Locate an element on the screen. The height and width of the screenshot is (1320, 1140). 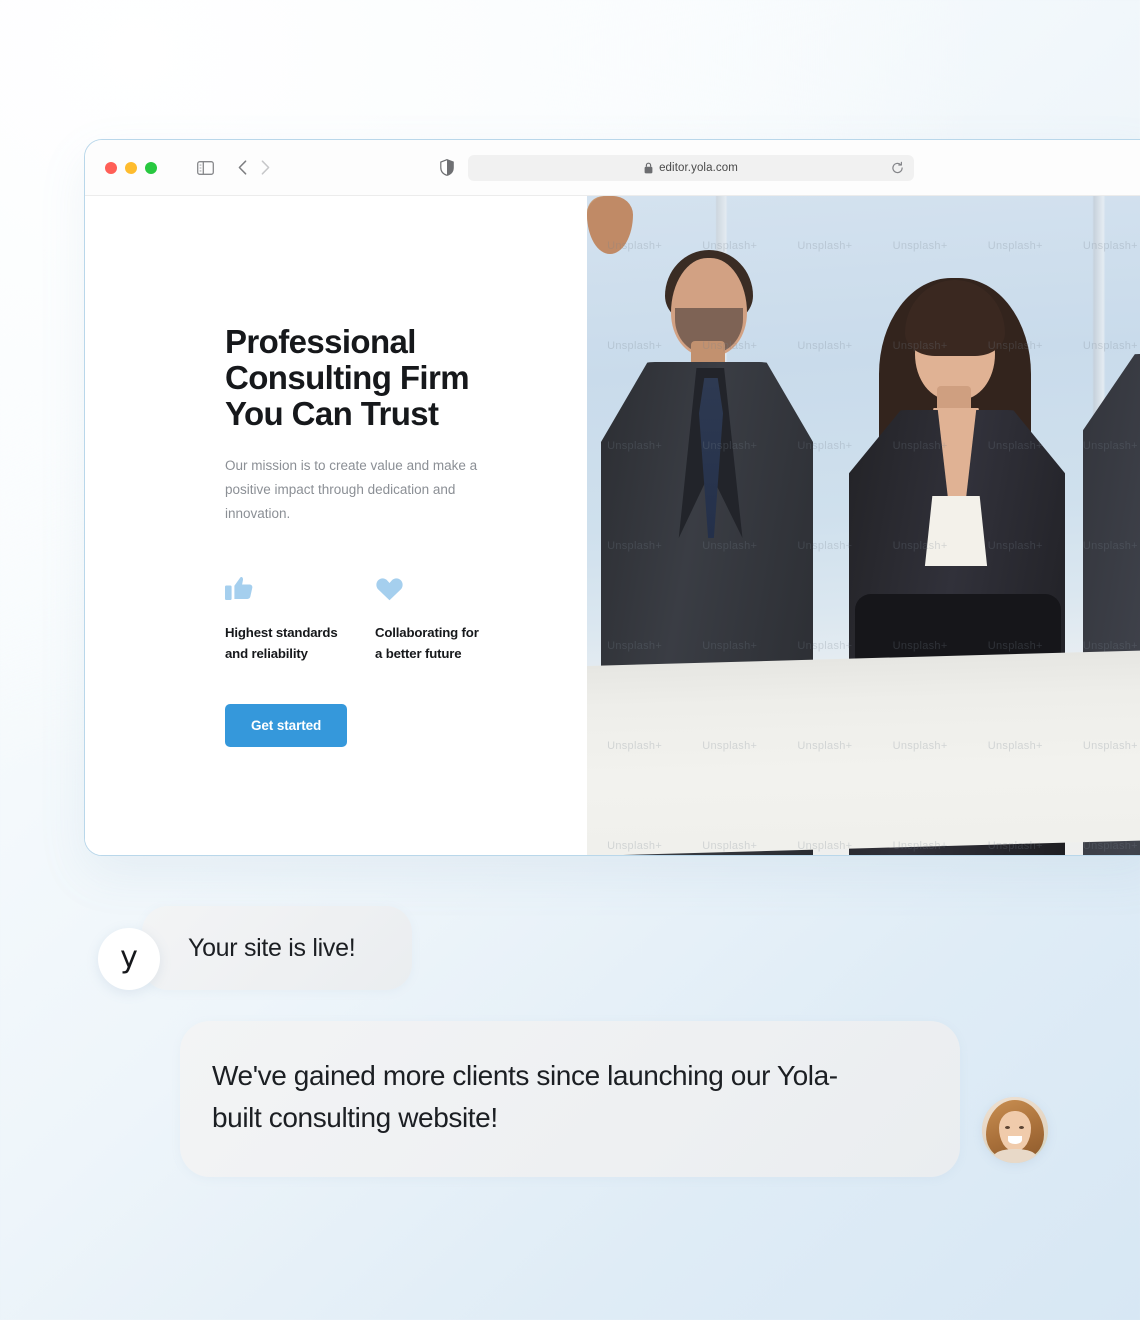
yola-logo-avatar: y is located at coordinates (129, 959).